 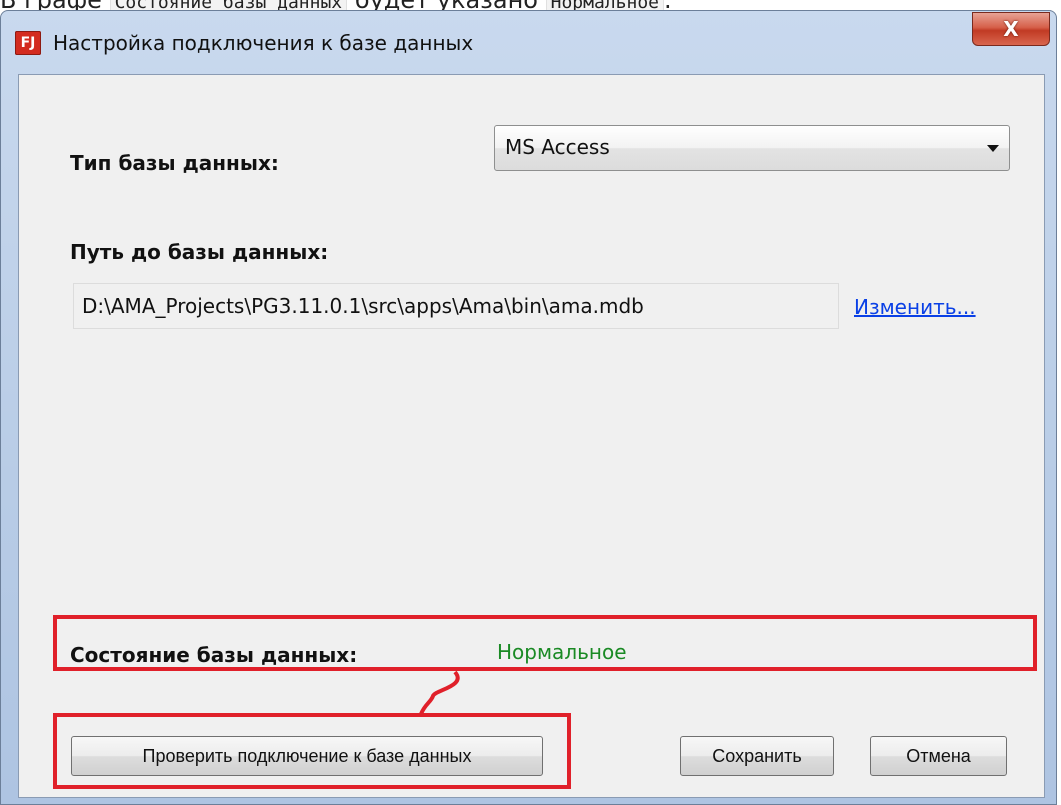 I want to click on window-title: Настройка подключения к базе данных, so click(x=263, y=43).